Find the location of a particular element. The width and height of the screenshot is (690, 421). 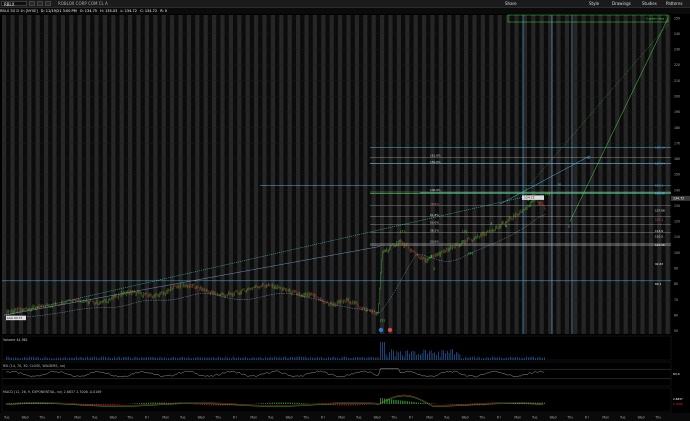

price-tick-label: 60 is located at coordinates (676, 315).